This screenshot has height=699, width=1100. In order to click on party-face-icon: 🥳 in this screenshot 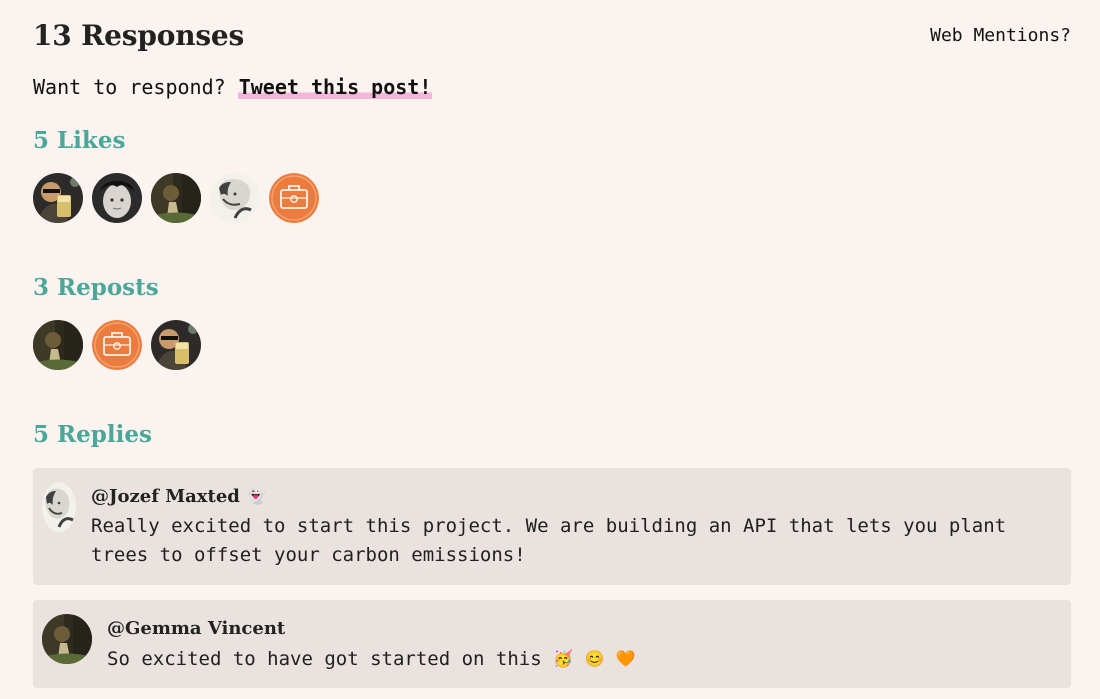, I will do `click(563, 658)`.